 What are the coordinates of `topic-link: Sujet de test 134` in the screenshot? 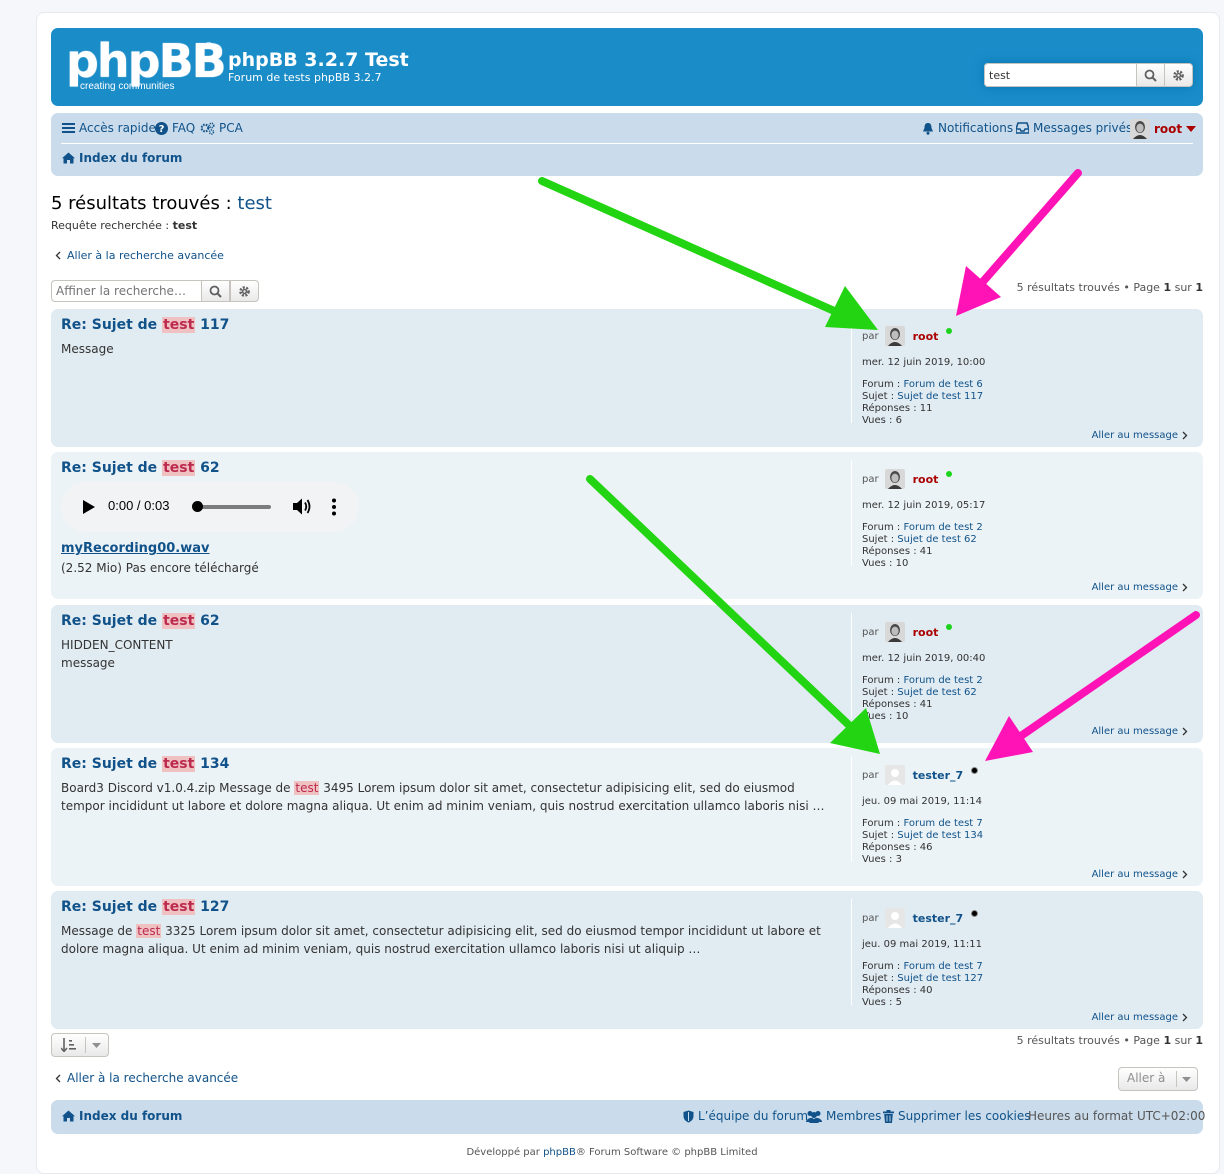 It's located at (940, 835).